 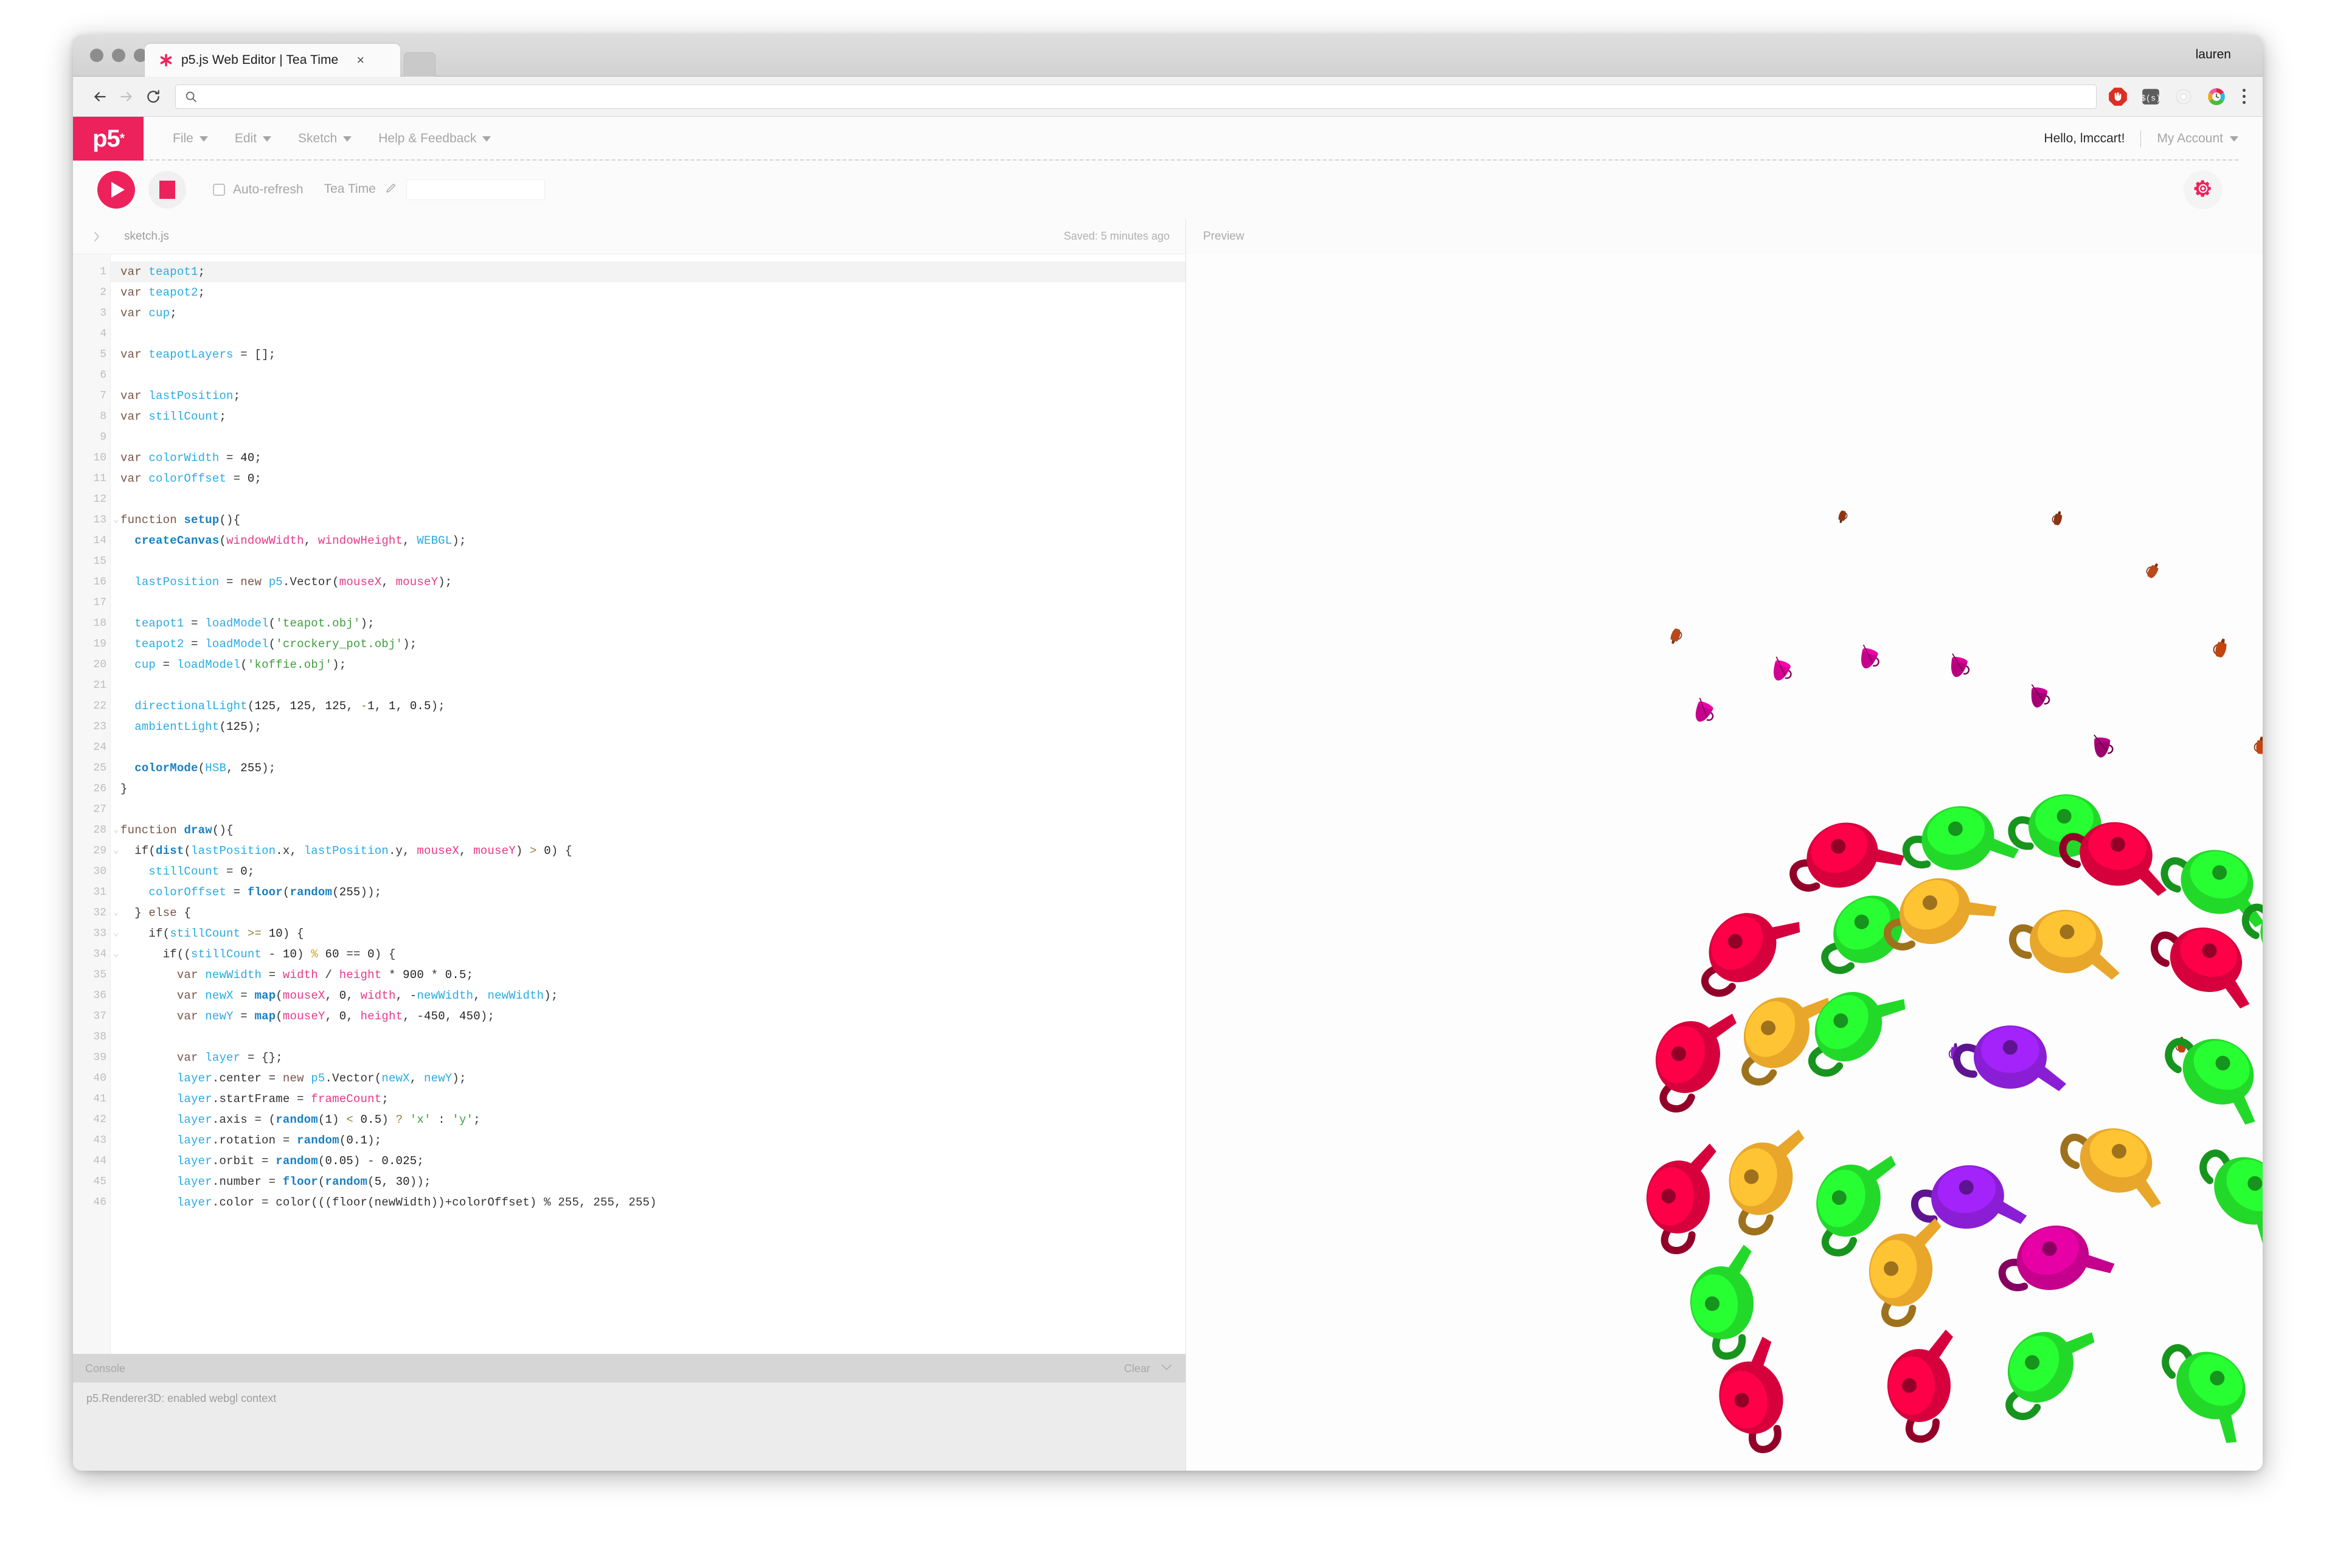 I want to click on code-line: teapot1 = loadModel('teapot.obj');, so click(x=648, y=623).